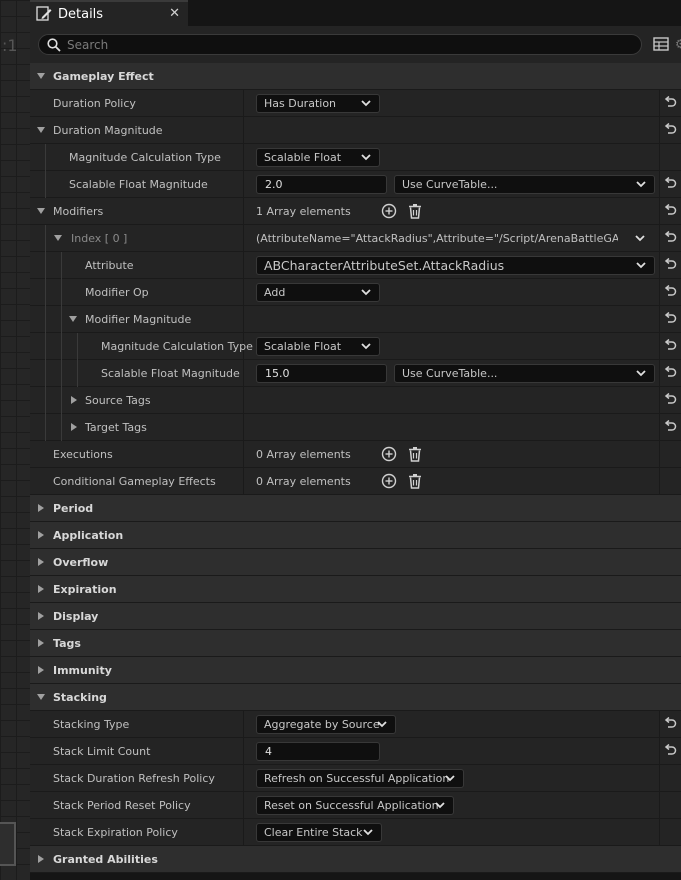 The height and width of the screenshot is (880, 681). What do you see at coordinates (355, 76) in the screenshot?
I see `category-gameplay-effect: Gameplay Effect` at bounding box center [355, 76].